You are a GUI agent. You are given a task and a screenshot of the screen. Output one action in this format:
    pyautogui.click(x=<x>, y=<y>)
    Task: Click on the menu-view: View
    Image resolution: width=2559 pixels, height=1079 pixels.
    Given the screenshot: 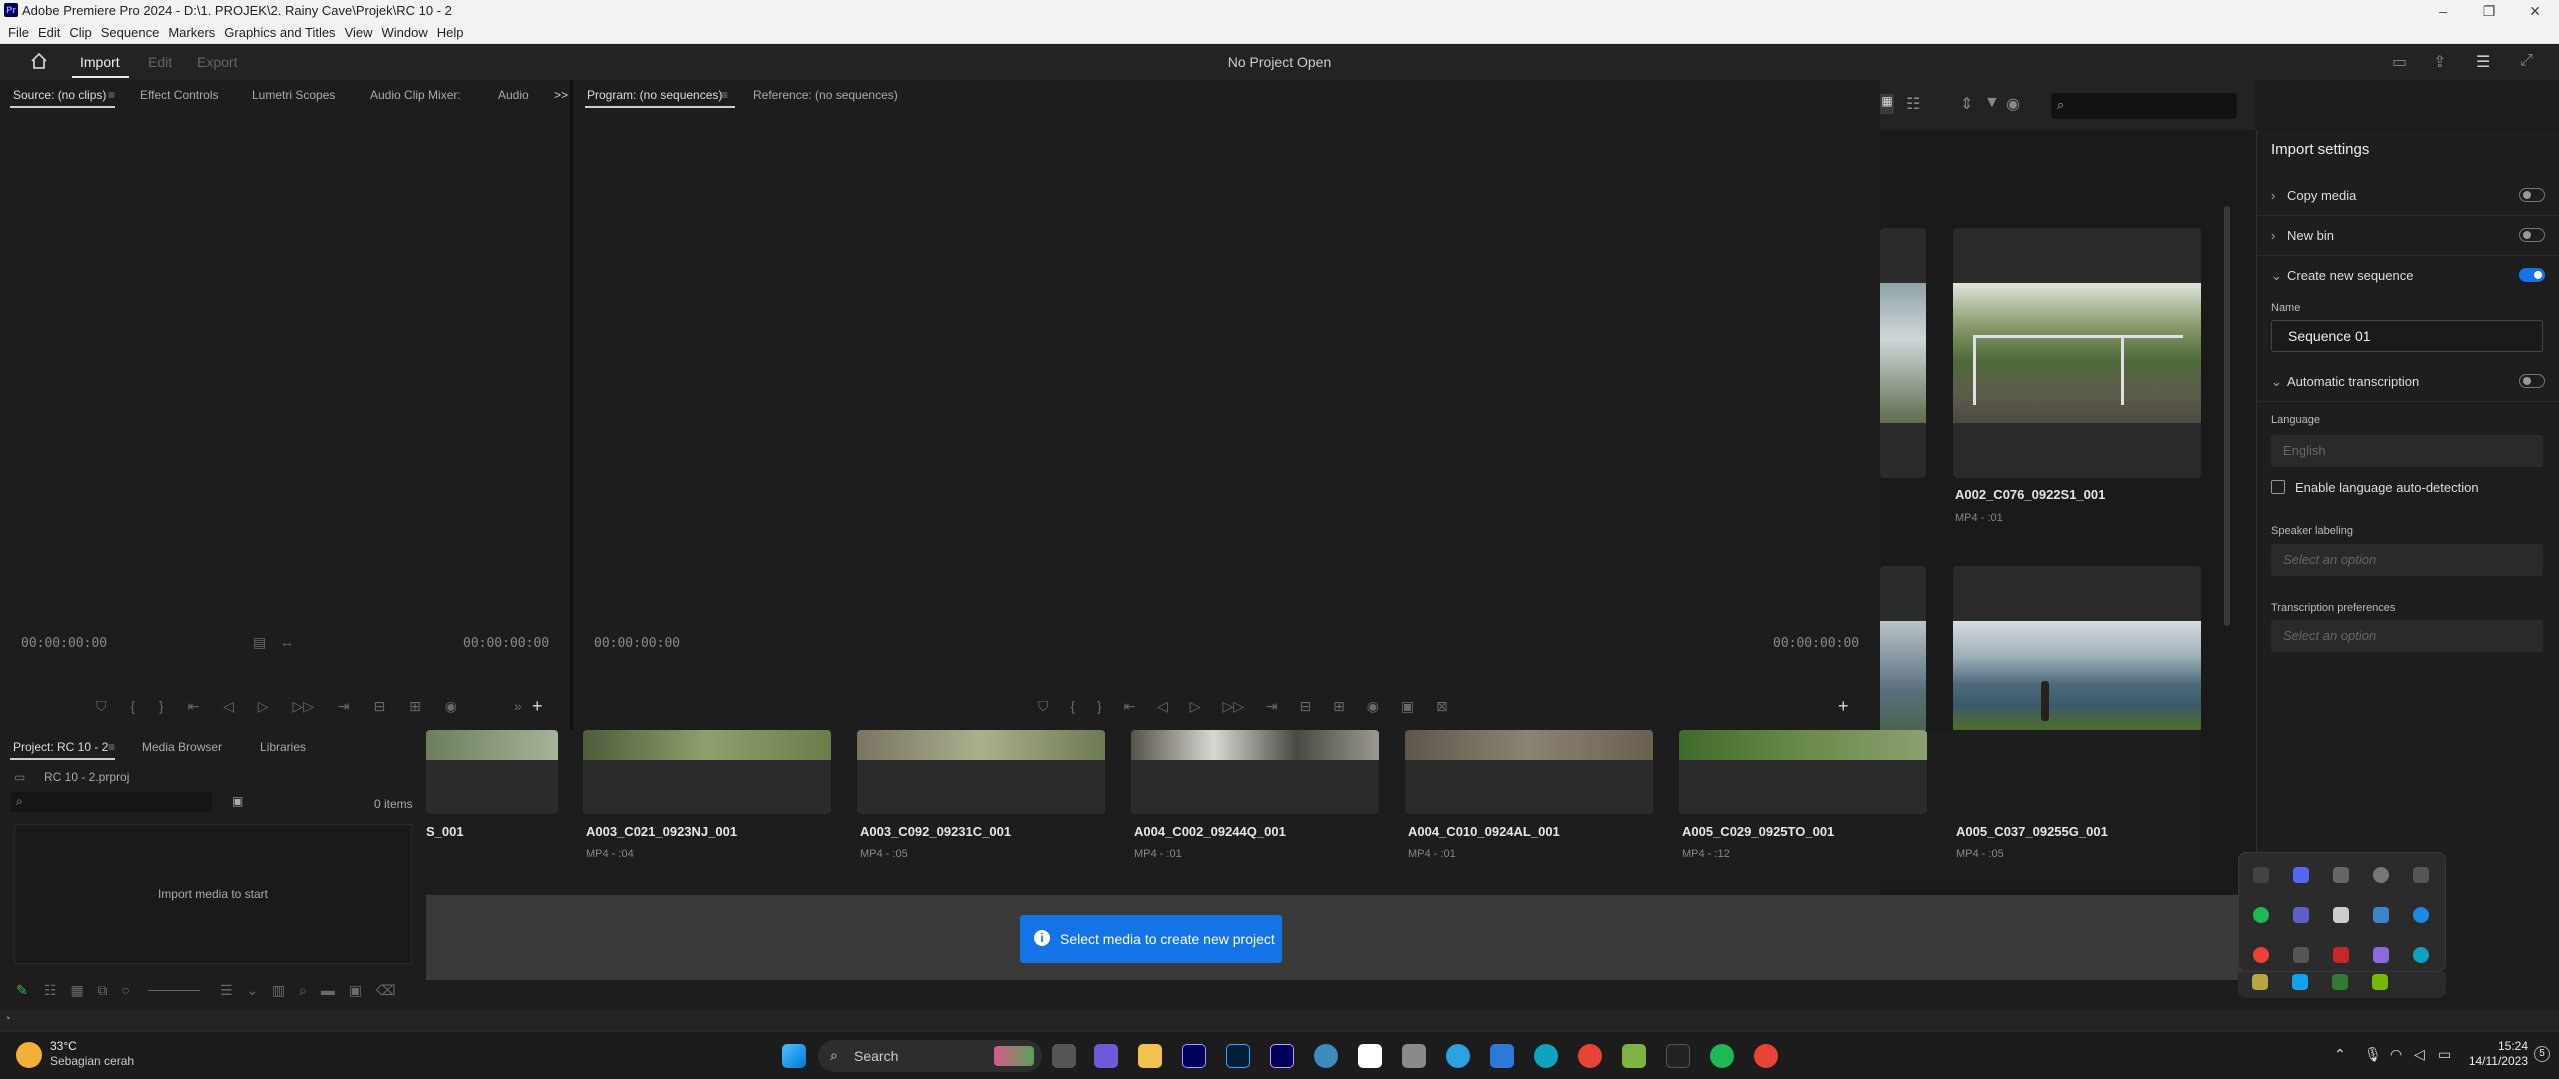 What is the action you would take?
    pyautogui.click(x=363, y=32)
    